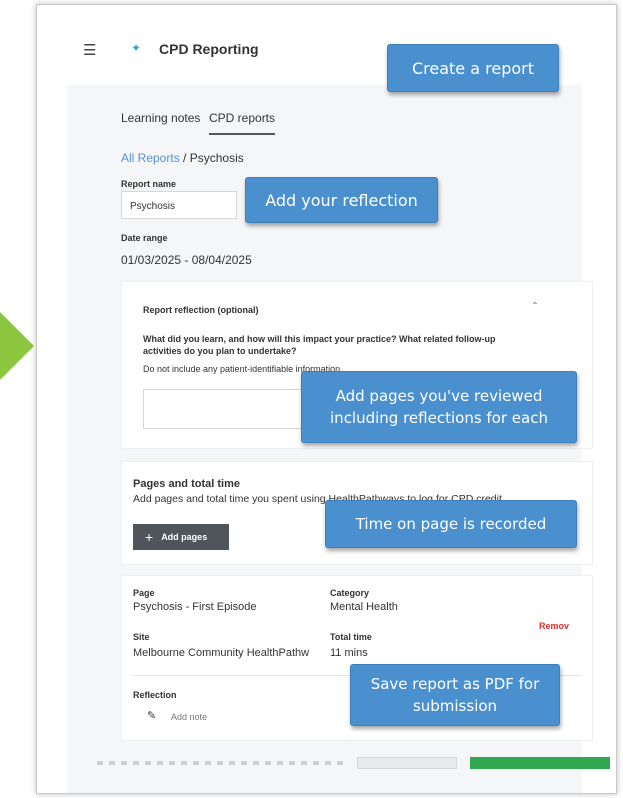 The image size is (623, 798). Describe the element at coordinates (473, 68) in the screenshot. I see `callout-create-report: Create a report` at that location.